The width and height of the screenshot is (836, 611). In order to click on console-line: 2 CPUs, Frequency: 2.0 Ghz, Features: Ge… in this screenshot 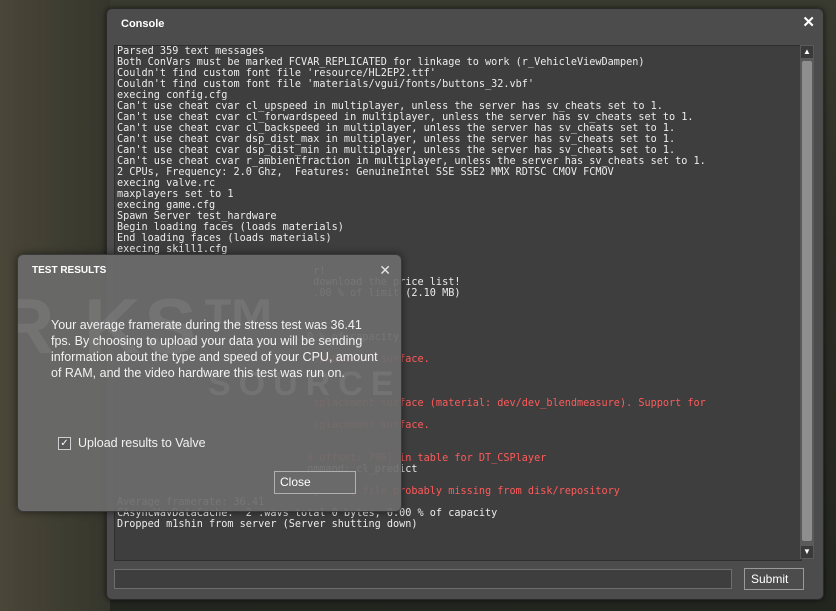, I will do `click(365, 172)`.